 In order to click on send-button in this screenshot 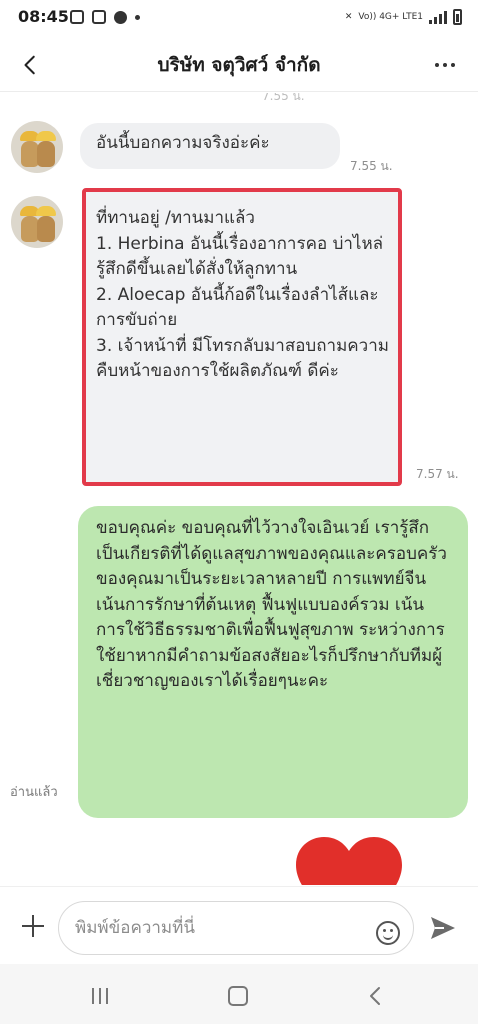, I will do `click(443, 928)`.